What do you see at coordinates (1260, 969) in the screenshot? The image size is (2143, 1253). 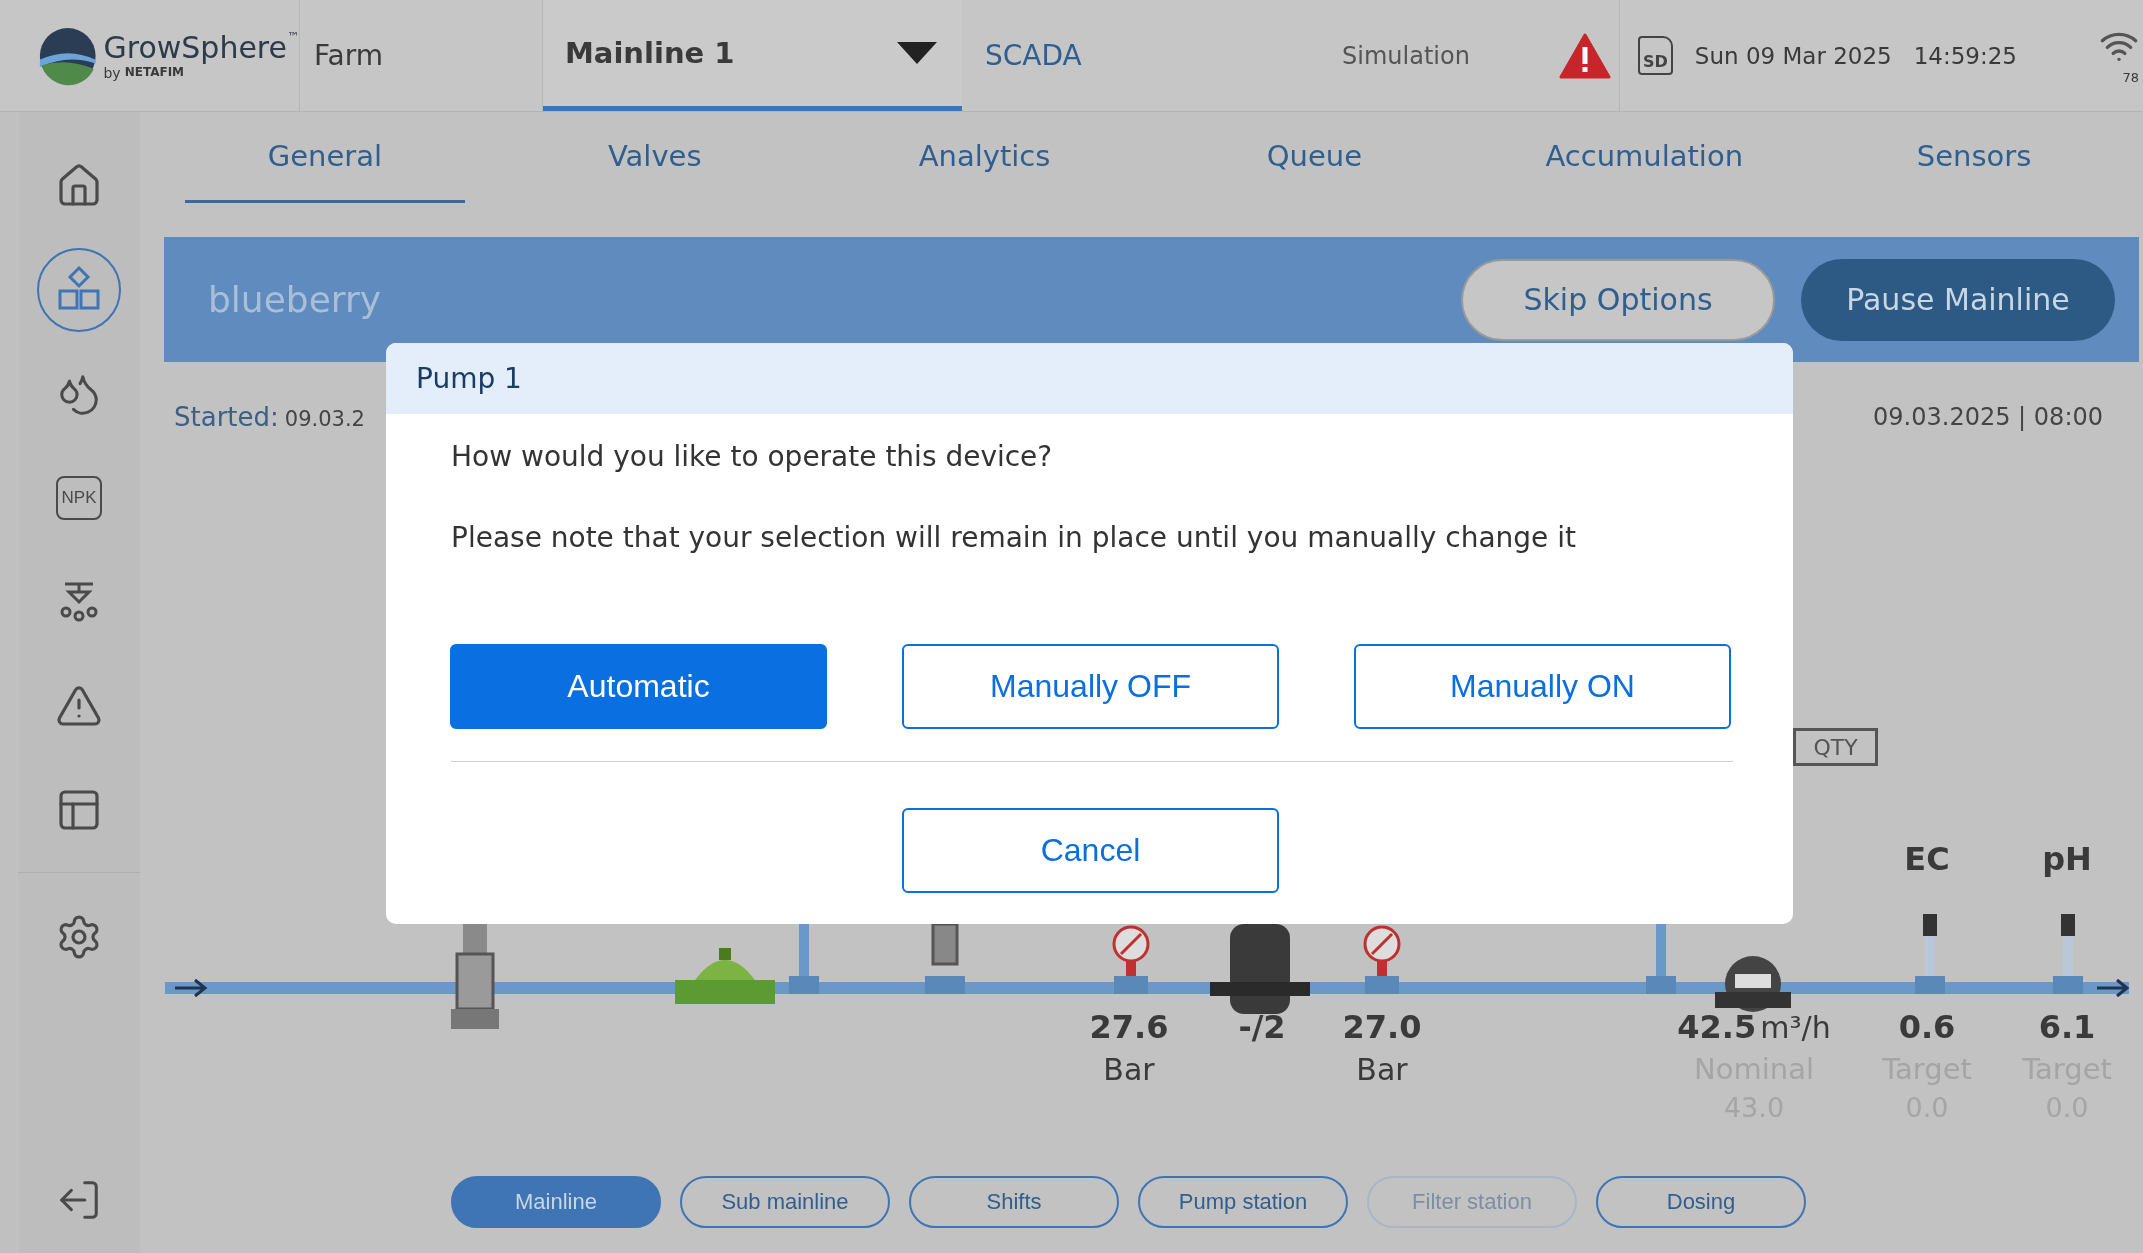 I see `filter-drawing` at bounding box center [1260, 969].